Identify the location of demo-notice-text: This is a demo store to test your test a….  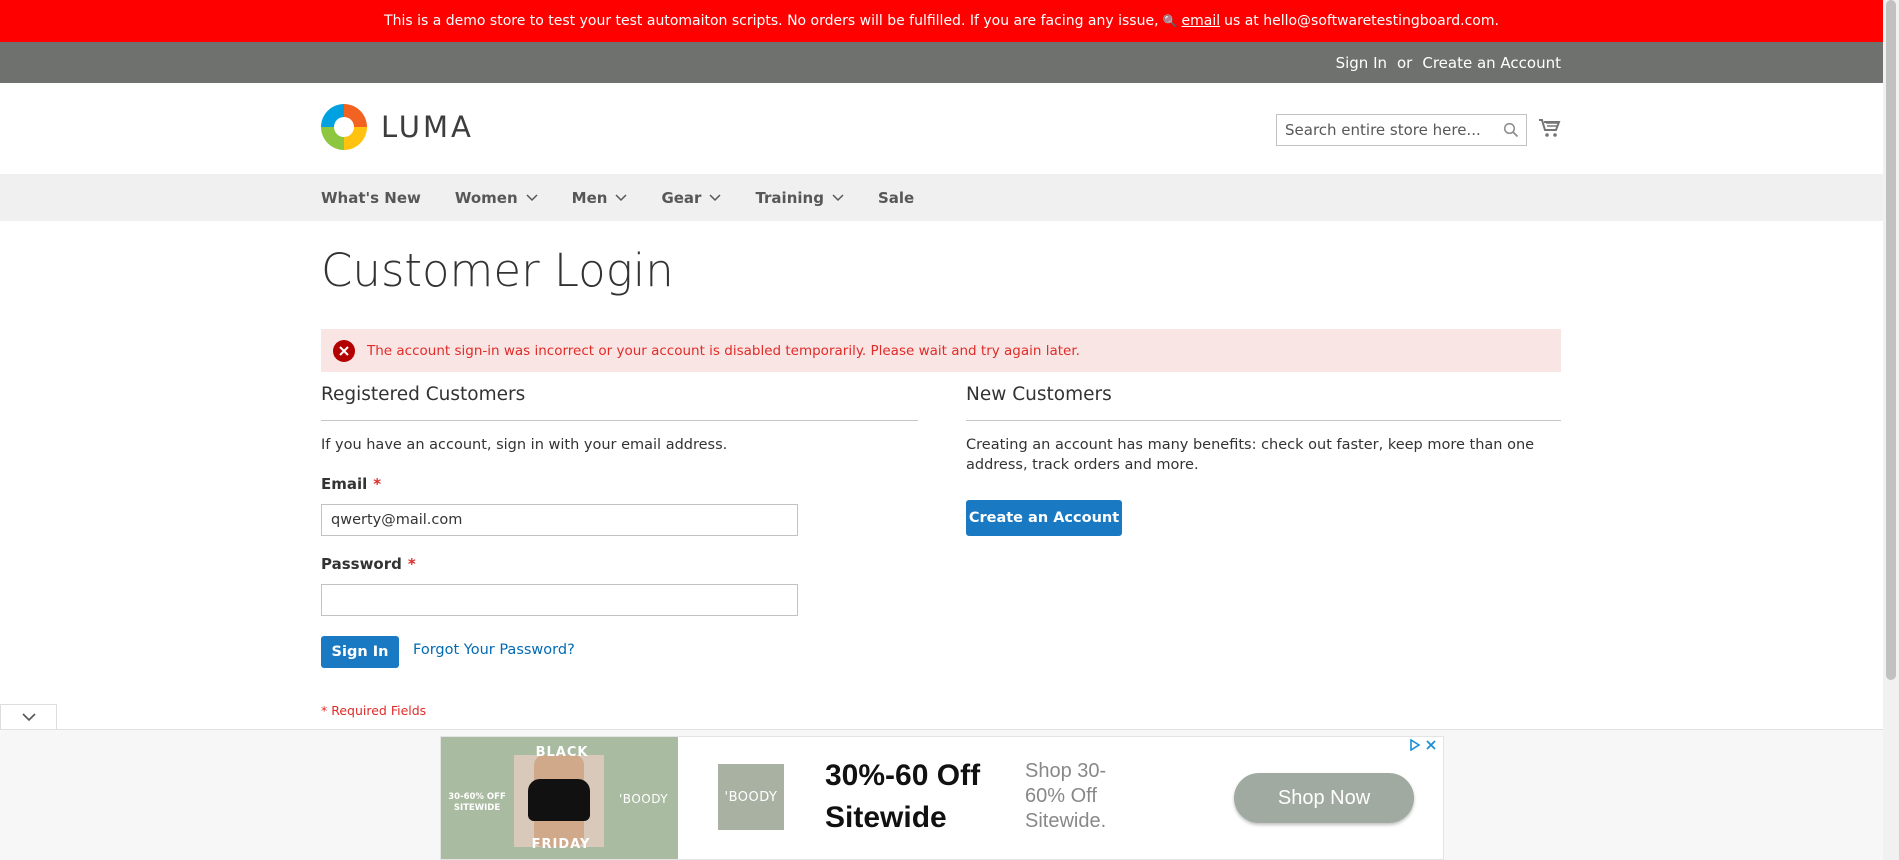
(771, 21).